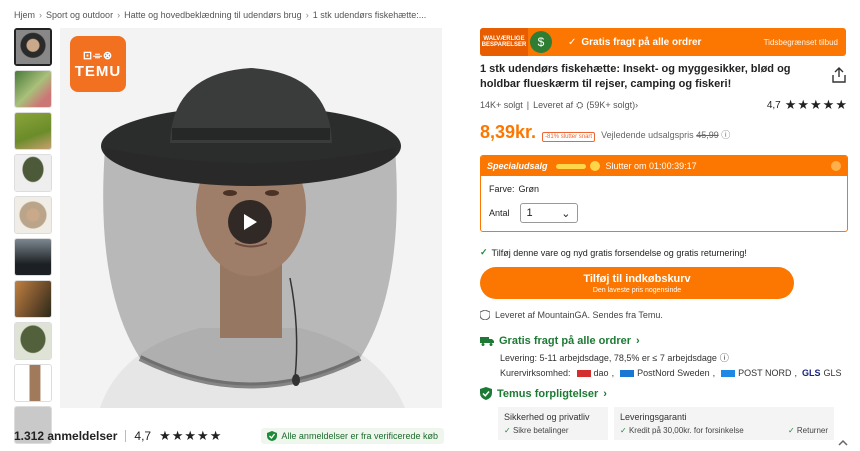 This screenshot has width=860, height=451. I want to click on carriers-label: Kurervirksomhed:, so click(535, 373).